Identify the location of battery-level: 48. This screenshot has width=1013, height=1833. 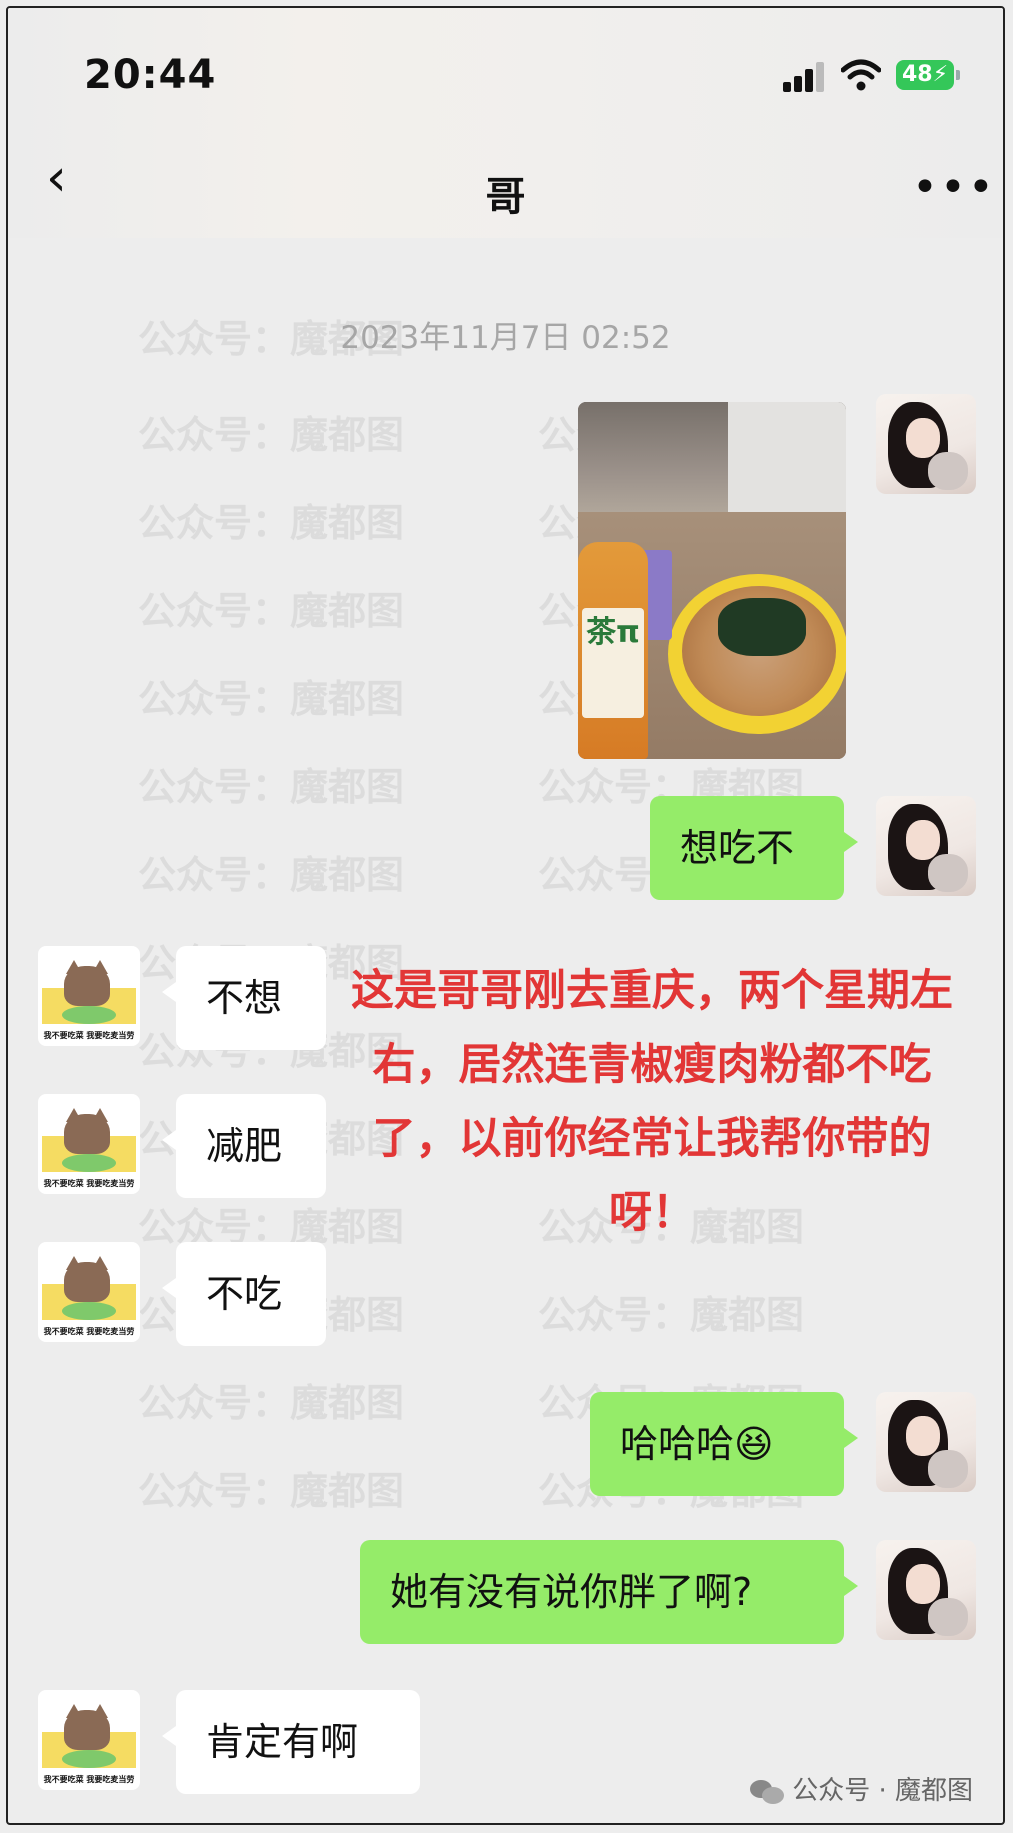
(917, 74).